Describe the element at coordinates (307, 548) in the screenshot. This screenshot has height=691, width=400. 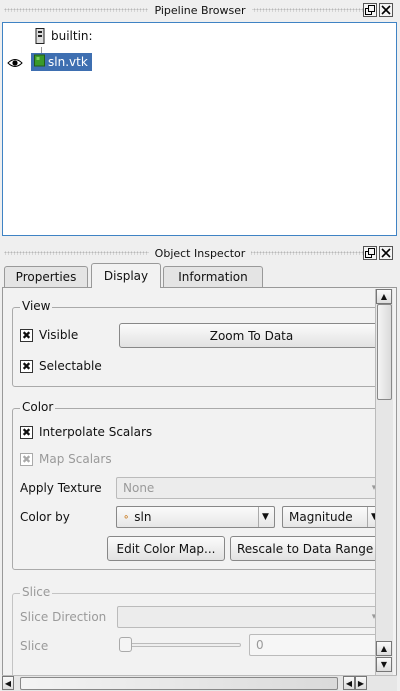
I see `rescale-to-data-range-button: Rescale to Data Range` at that location.